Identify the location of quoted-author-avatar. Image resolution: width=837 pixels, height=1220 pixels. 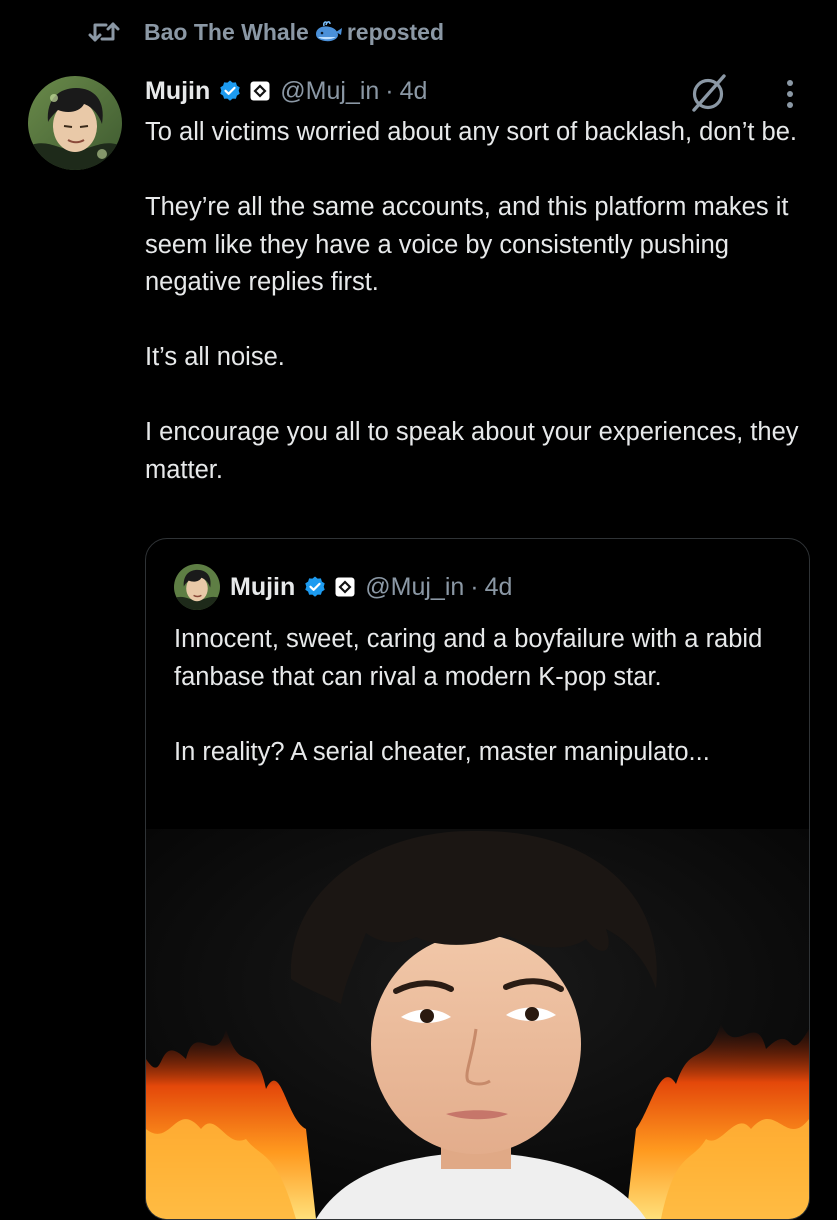
(197, 587).